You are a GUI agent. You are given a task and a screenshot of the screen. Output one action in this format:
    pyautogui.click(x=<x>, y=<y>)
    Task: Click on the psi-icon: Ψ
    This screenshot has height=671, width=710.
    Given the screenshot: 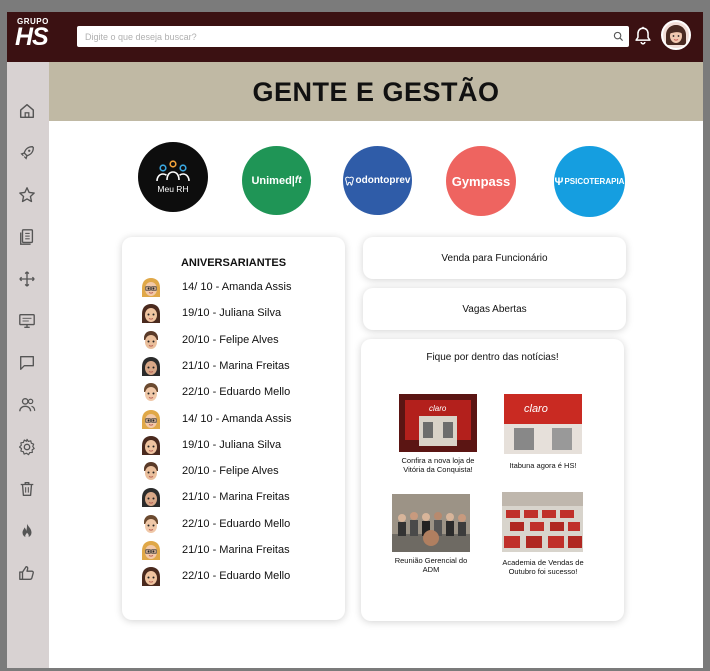 What is the action you would take?
    pyautogui.click(x=559, y=181)
    